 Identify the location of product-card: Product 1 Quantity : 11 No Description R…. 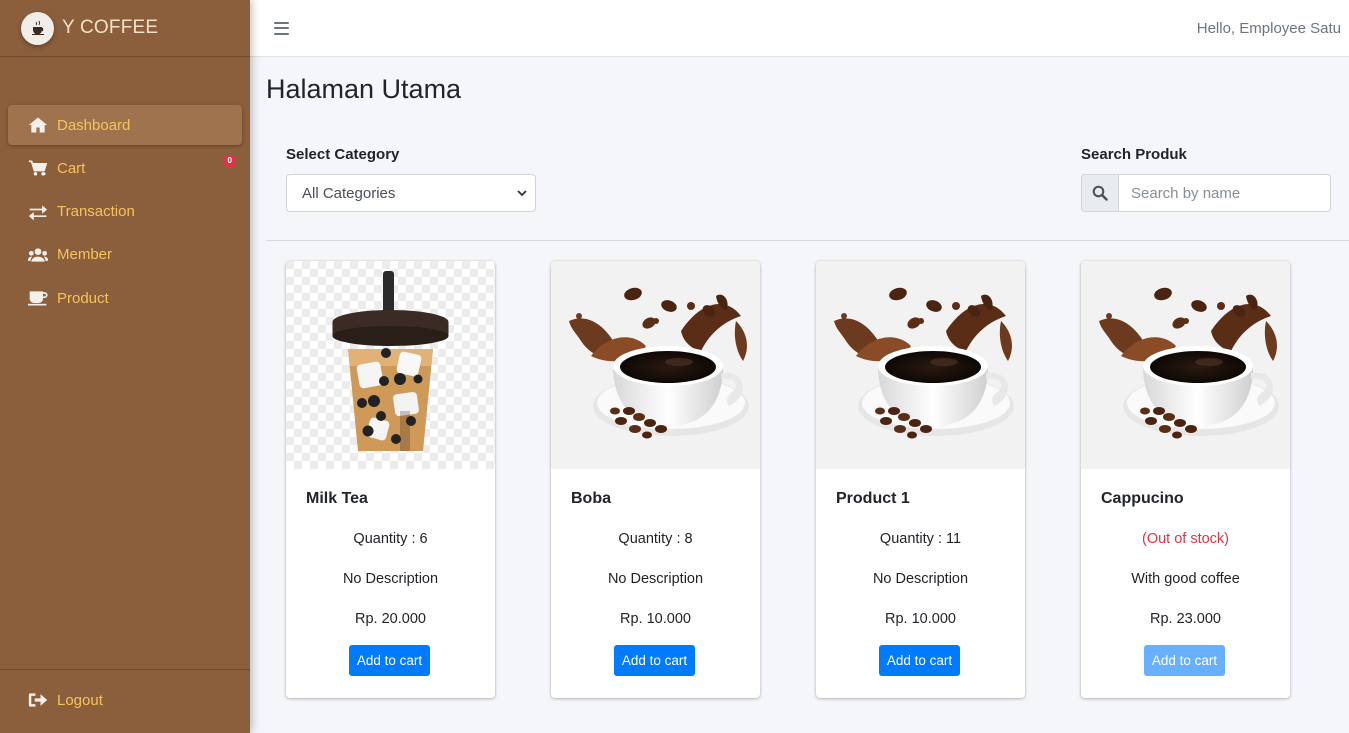
(920, 479).